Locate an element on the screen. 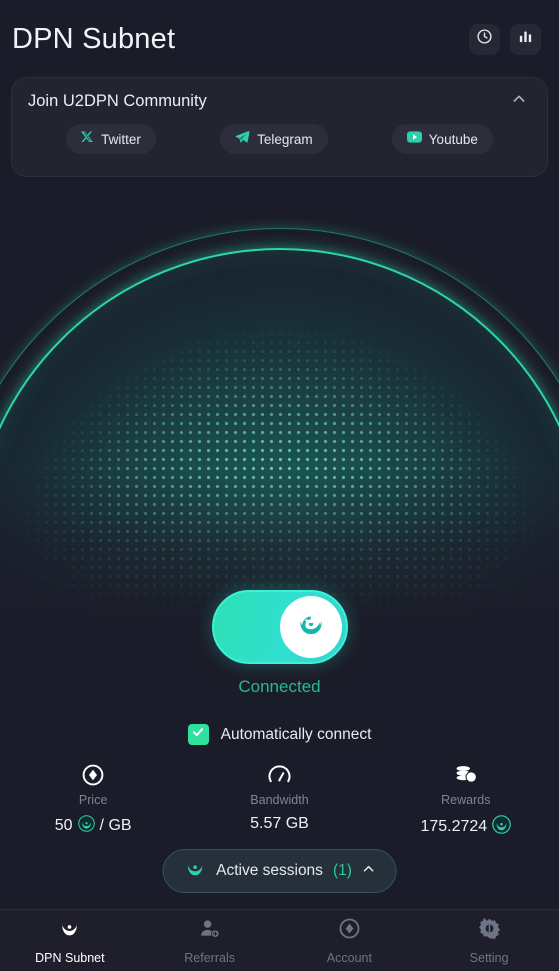 The image size is (559, 971). twitter-link-button: Twitter is located at coordinates (111, 139).